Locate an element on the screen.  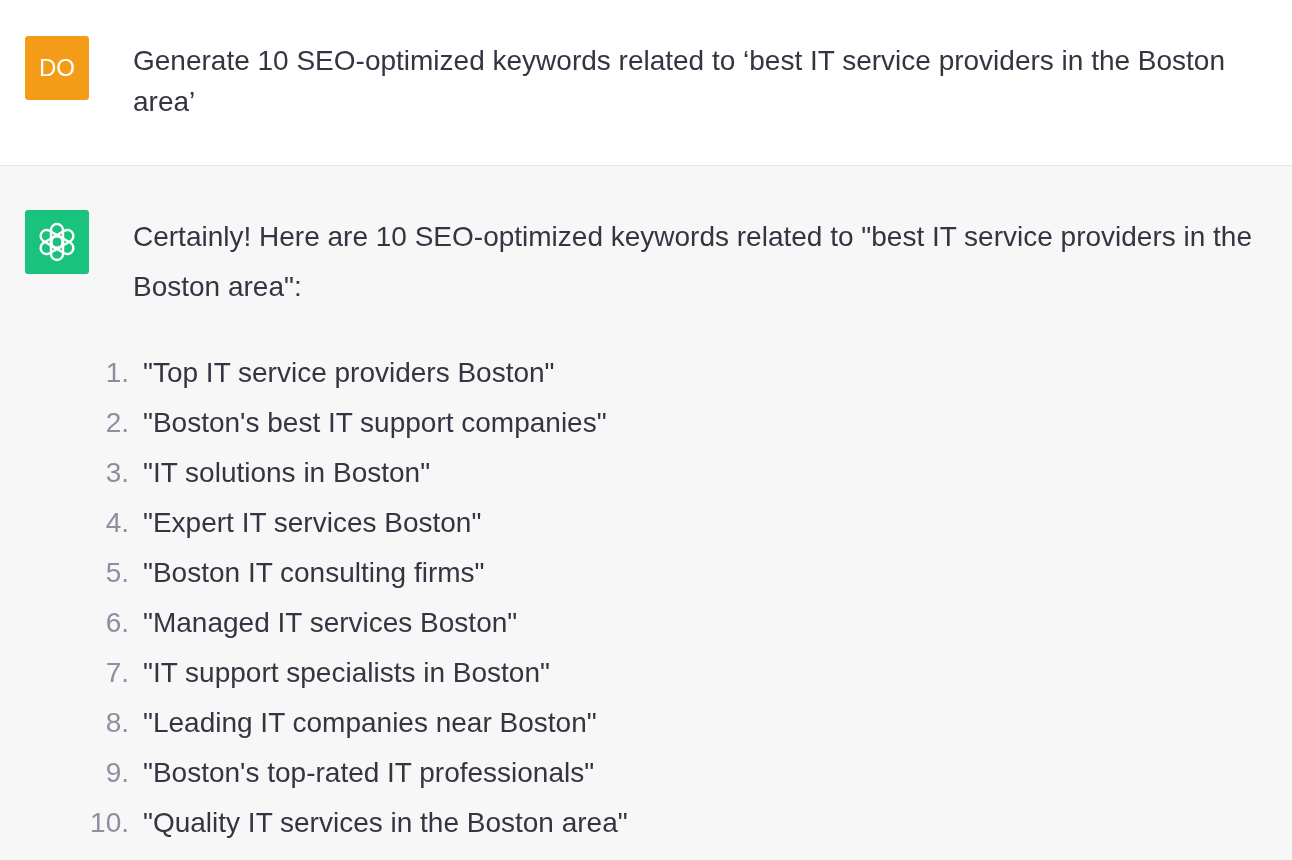
list-number: 9. is located at coordinates (116, 773).